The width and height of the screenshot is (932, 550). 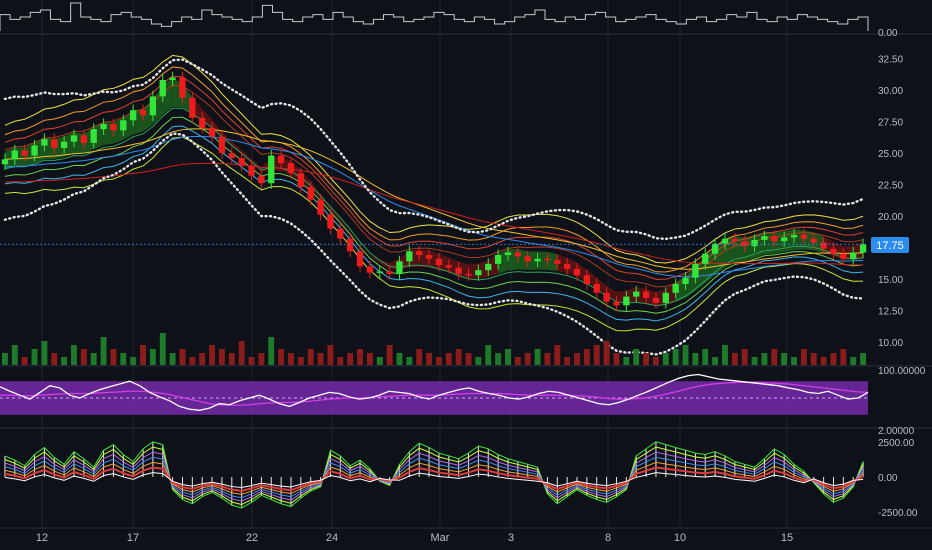 I want to click on rsi-tick-label: 2.00000, so click(x=896, y=431).